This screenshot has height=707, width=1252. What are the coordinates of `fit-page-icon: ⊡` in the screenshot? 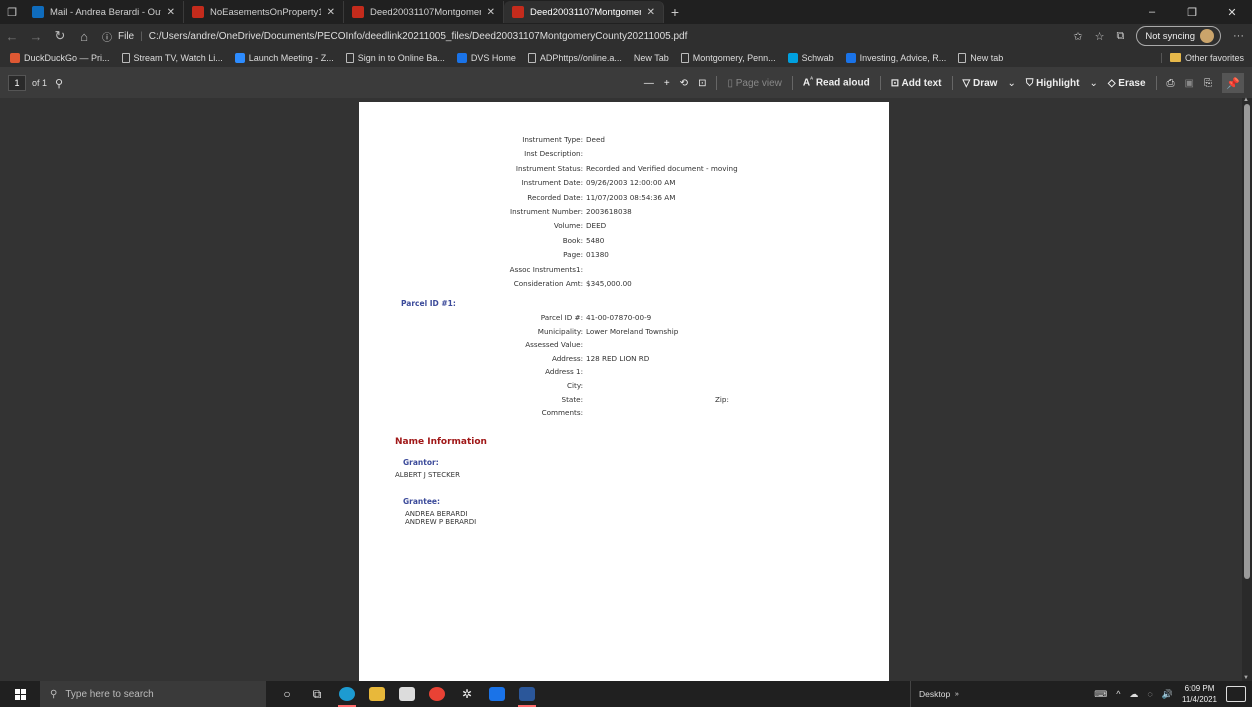 It's located at (702, 83).